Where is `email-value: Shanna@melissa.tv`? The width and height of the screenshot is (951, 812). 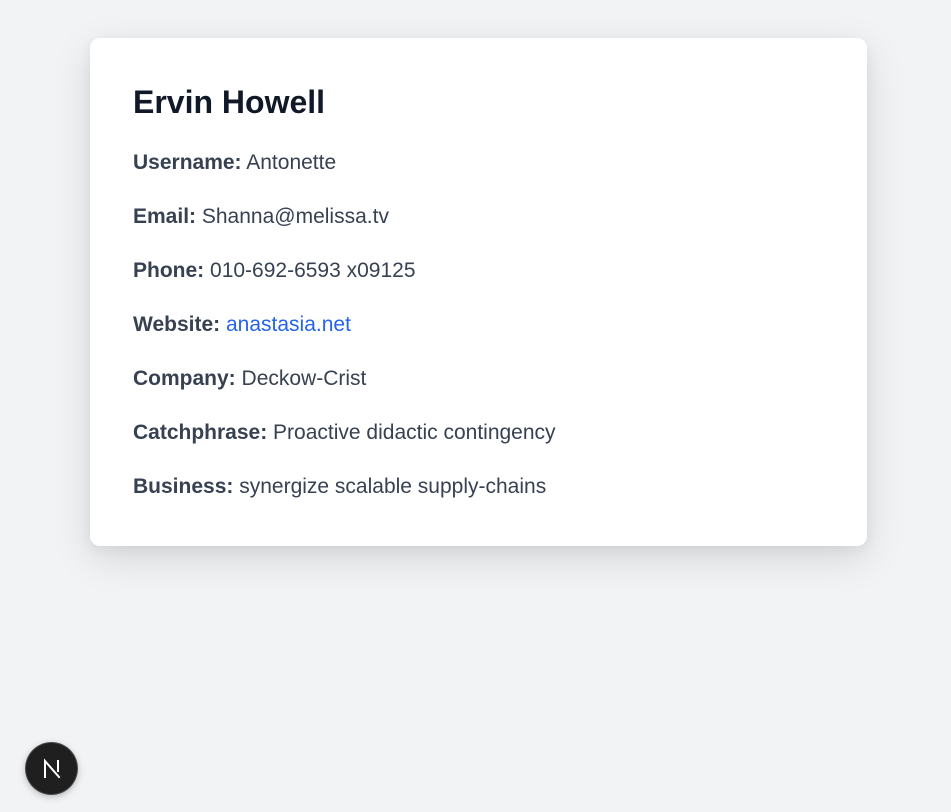 email-value: Shanna@melissa.tv is located at coordinates (295, 216).